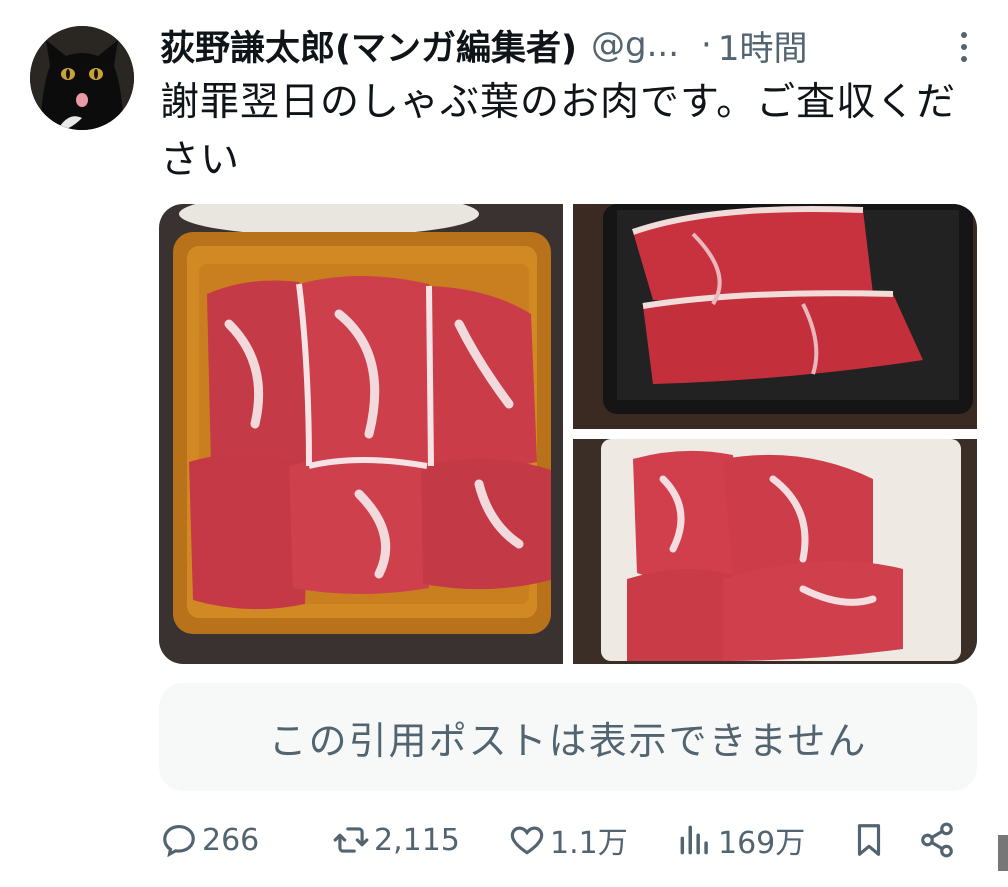  What do you see at coordinates (589, 843) in the screenshot?
I see `like-count: 1.1万` at bounding box center [589, 843].